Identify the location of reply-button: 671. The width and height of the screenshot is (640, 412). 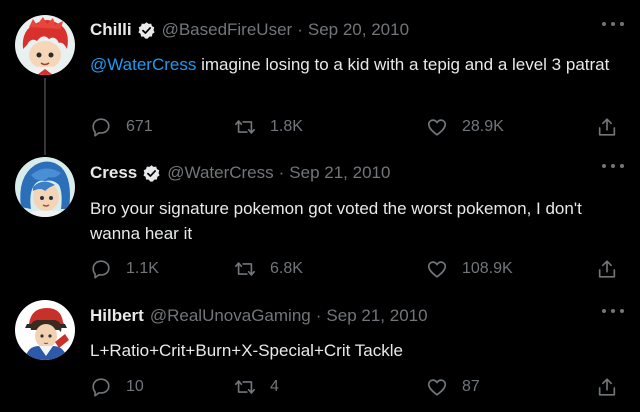
(121, 127).